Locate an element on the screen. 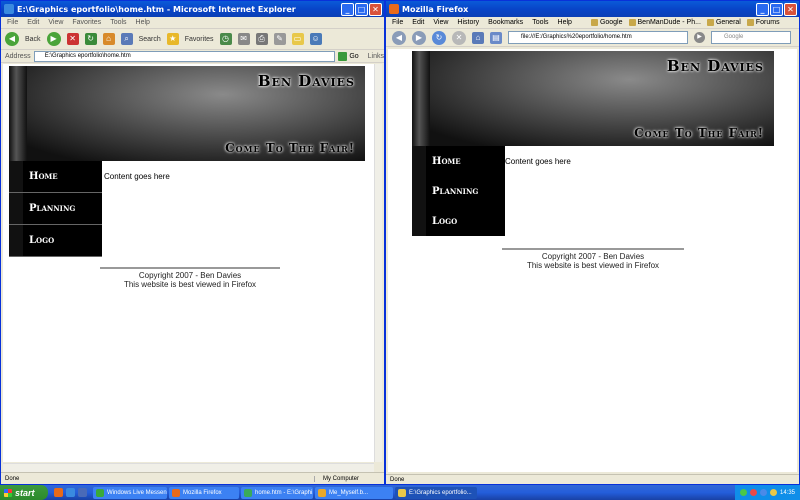  windows-logo-icon is located at coordinates (8, 492).